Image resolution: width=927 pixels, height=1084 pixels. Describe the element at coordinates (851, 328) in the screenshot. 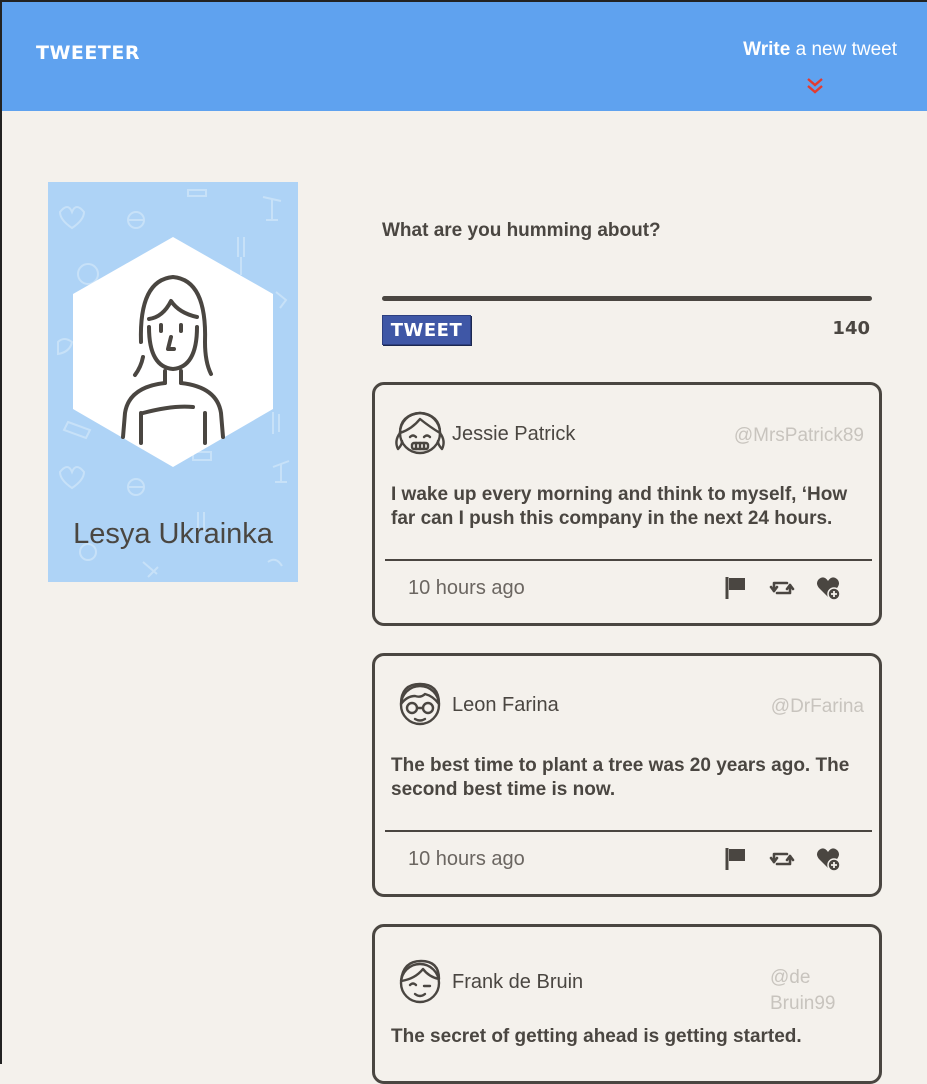

I see `char-counter: 140` at that location.